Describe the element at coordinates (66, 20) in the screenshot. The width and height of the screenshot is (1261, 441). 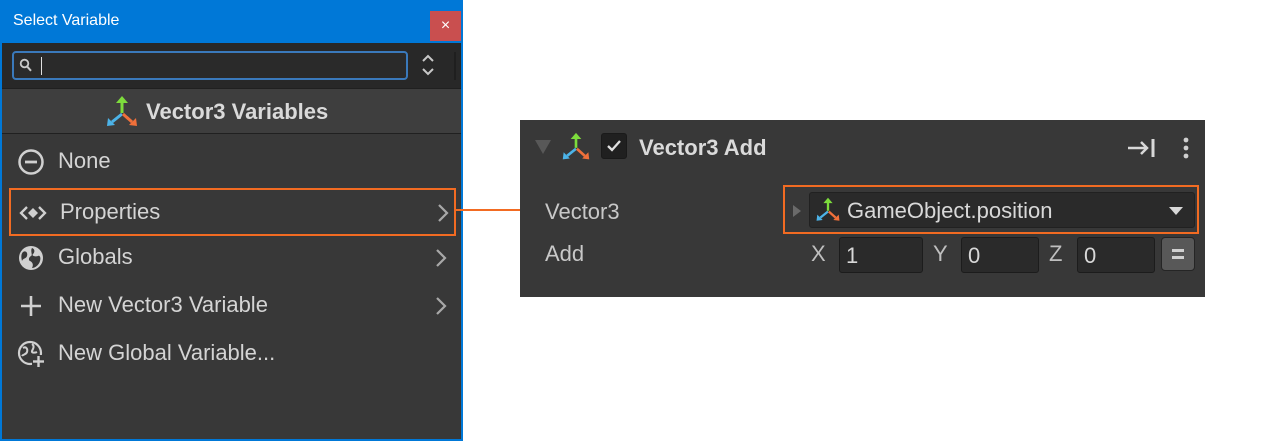
I see `window-title: Select Variable` at that location.